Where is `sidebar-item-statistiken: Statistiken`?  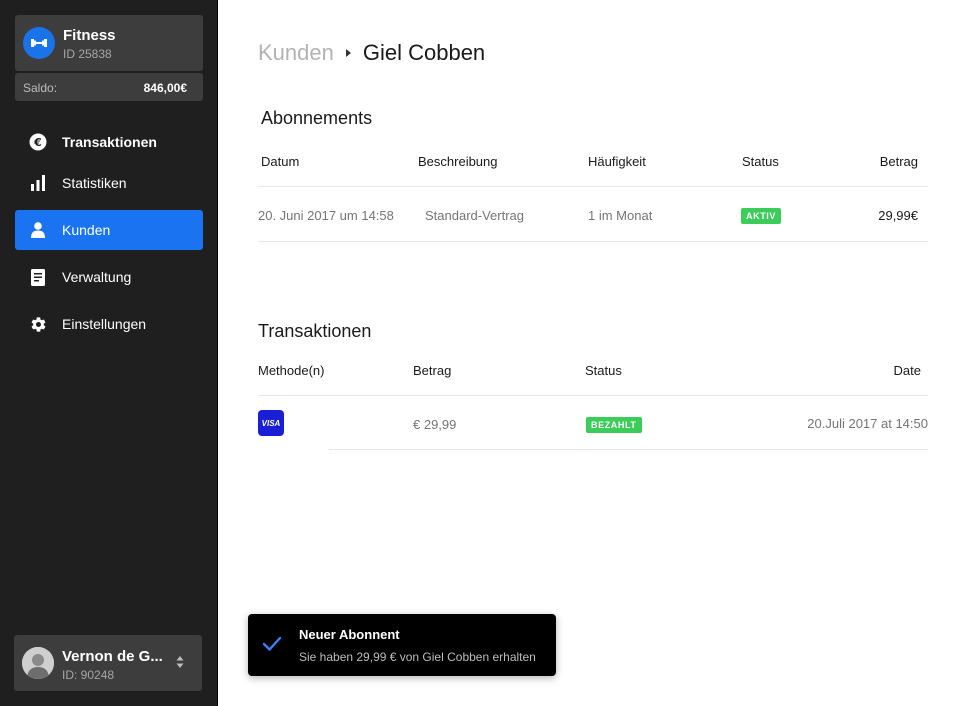 sidebar-item-statistiken: Statistiken is located at coordinates (109, 183).